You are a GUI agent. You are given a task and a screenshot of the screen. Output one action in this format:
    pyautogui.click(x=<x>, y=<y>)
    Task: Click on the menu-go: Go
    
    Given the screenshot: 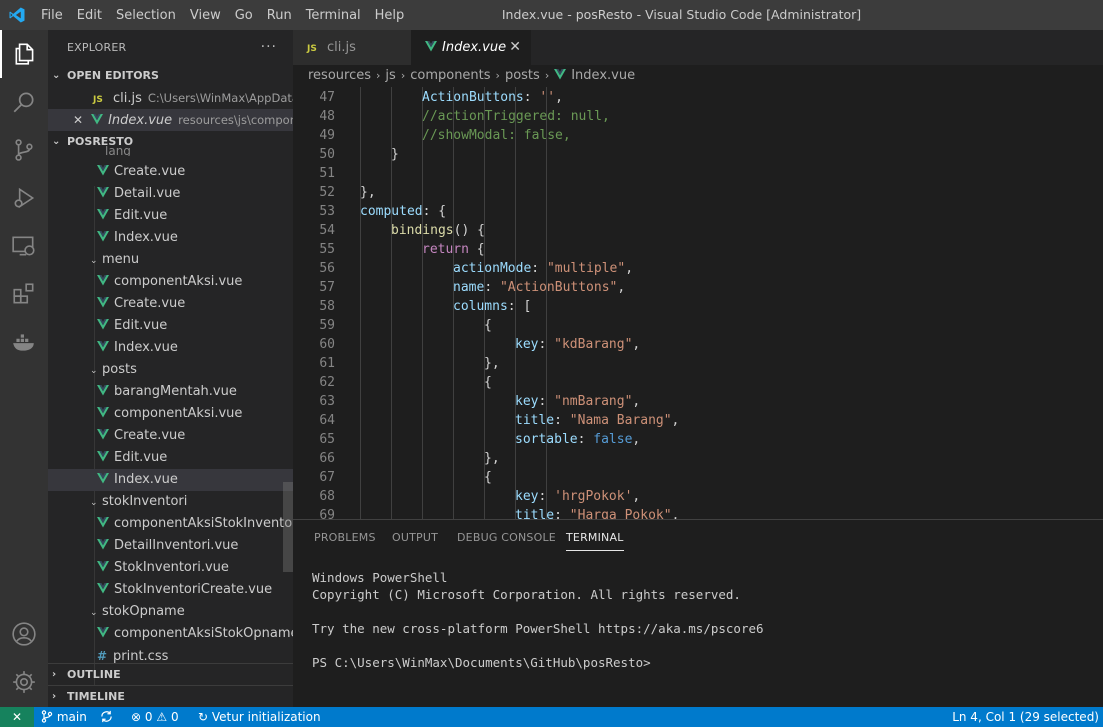 What is the action you would take?
    pyautogui.click(x=244, y=15)
    